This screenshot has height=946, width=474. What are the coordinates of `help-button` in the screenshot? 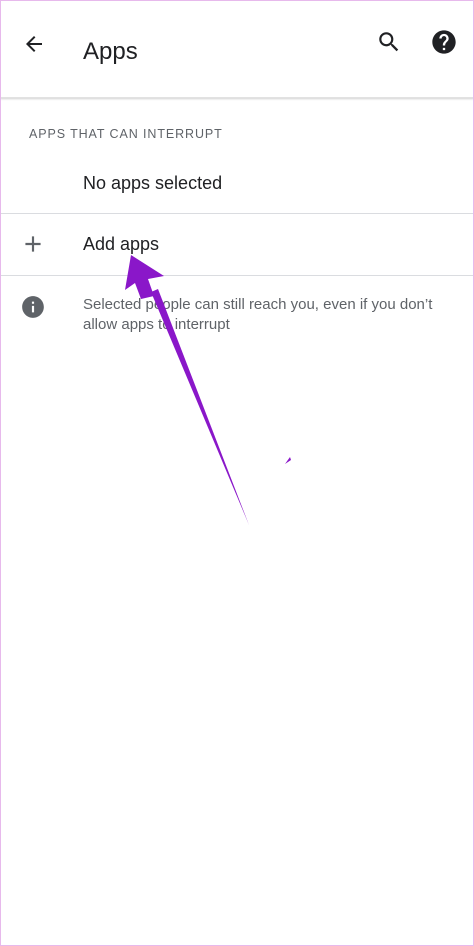 It's located at (444, 42).